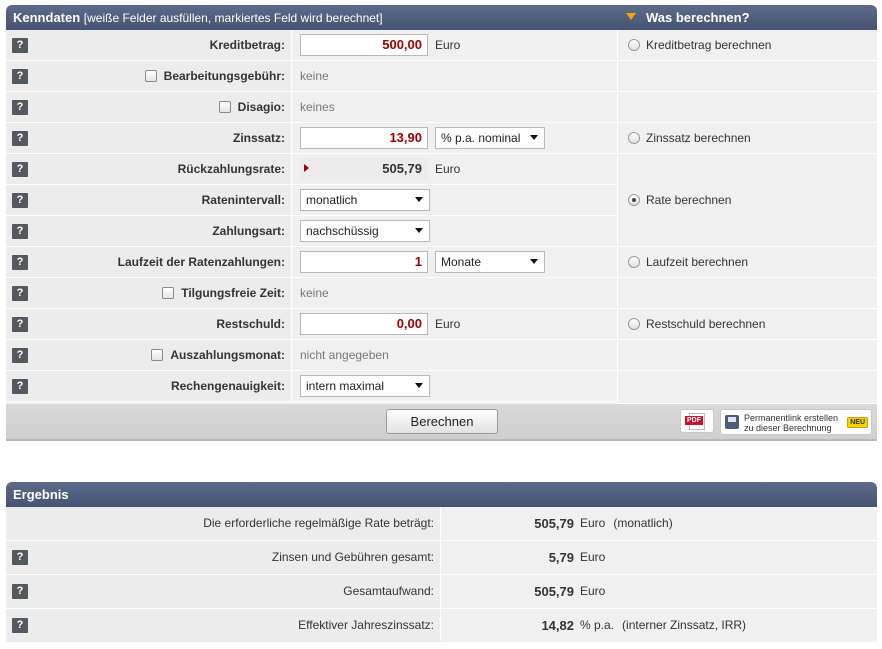 This screenshot has width=882, height=649. Describe the element at coordinates (344, 355) in the screenshot. I see `auszahlungsmonat-value: nicht angegeben` at that location.